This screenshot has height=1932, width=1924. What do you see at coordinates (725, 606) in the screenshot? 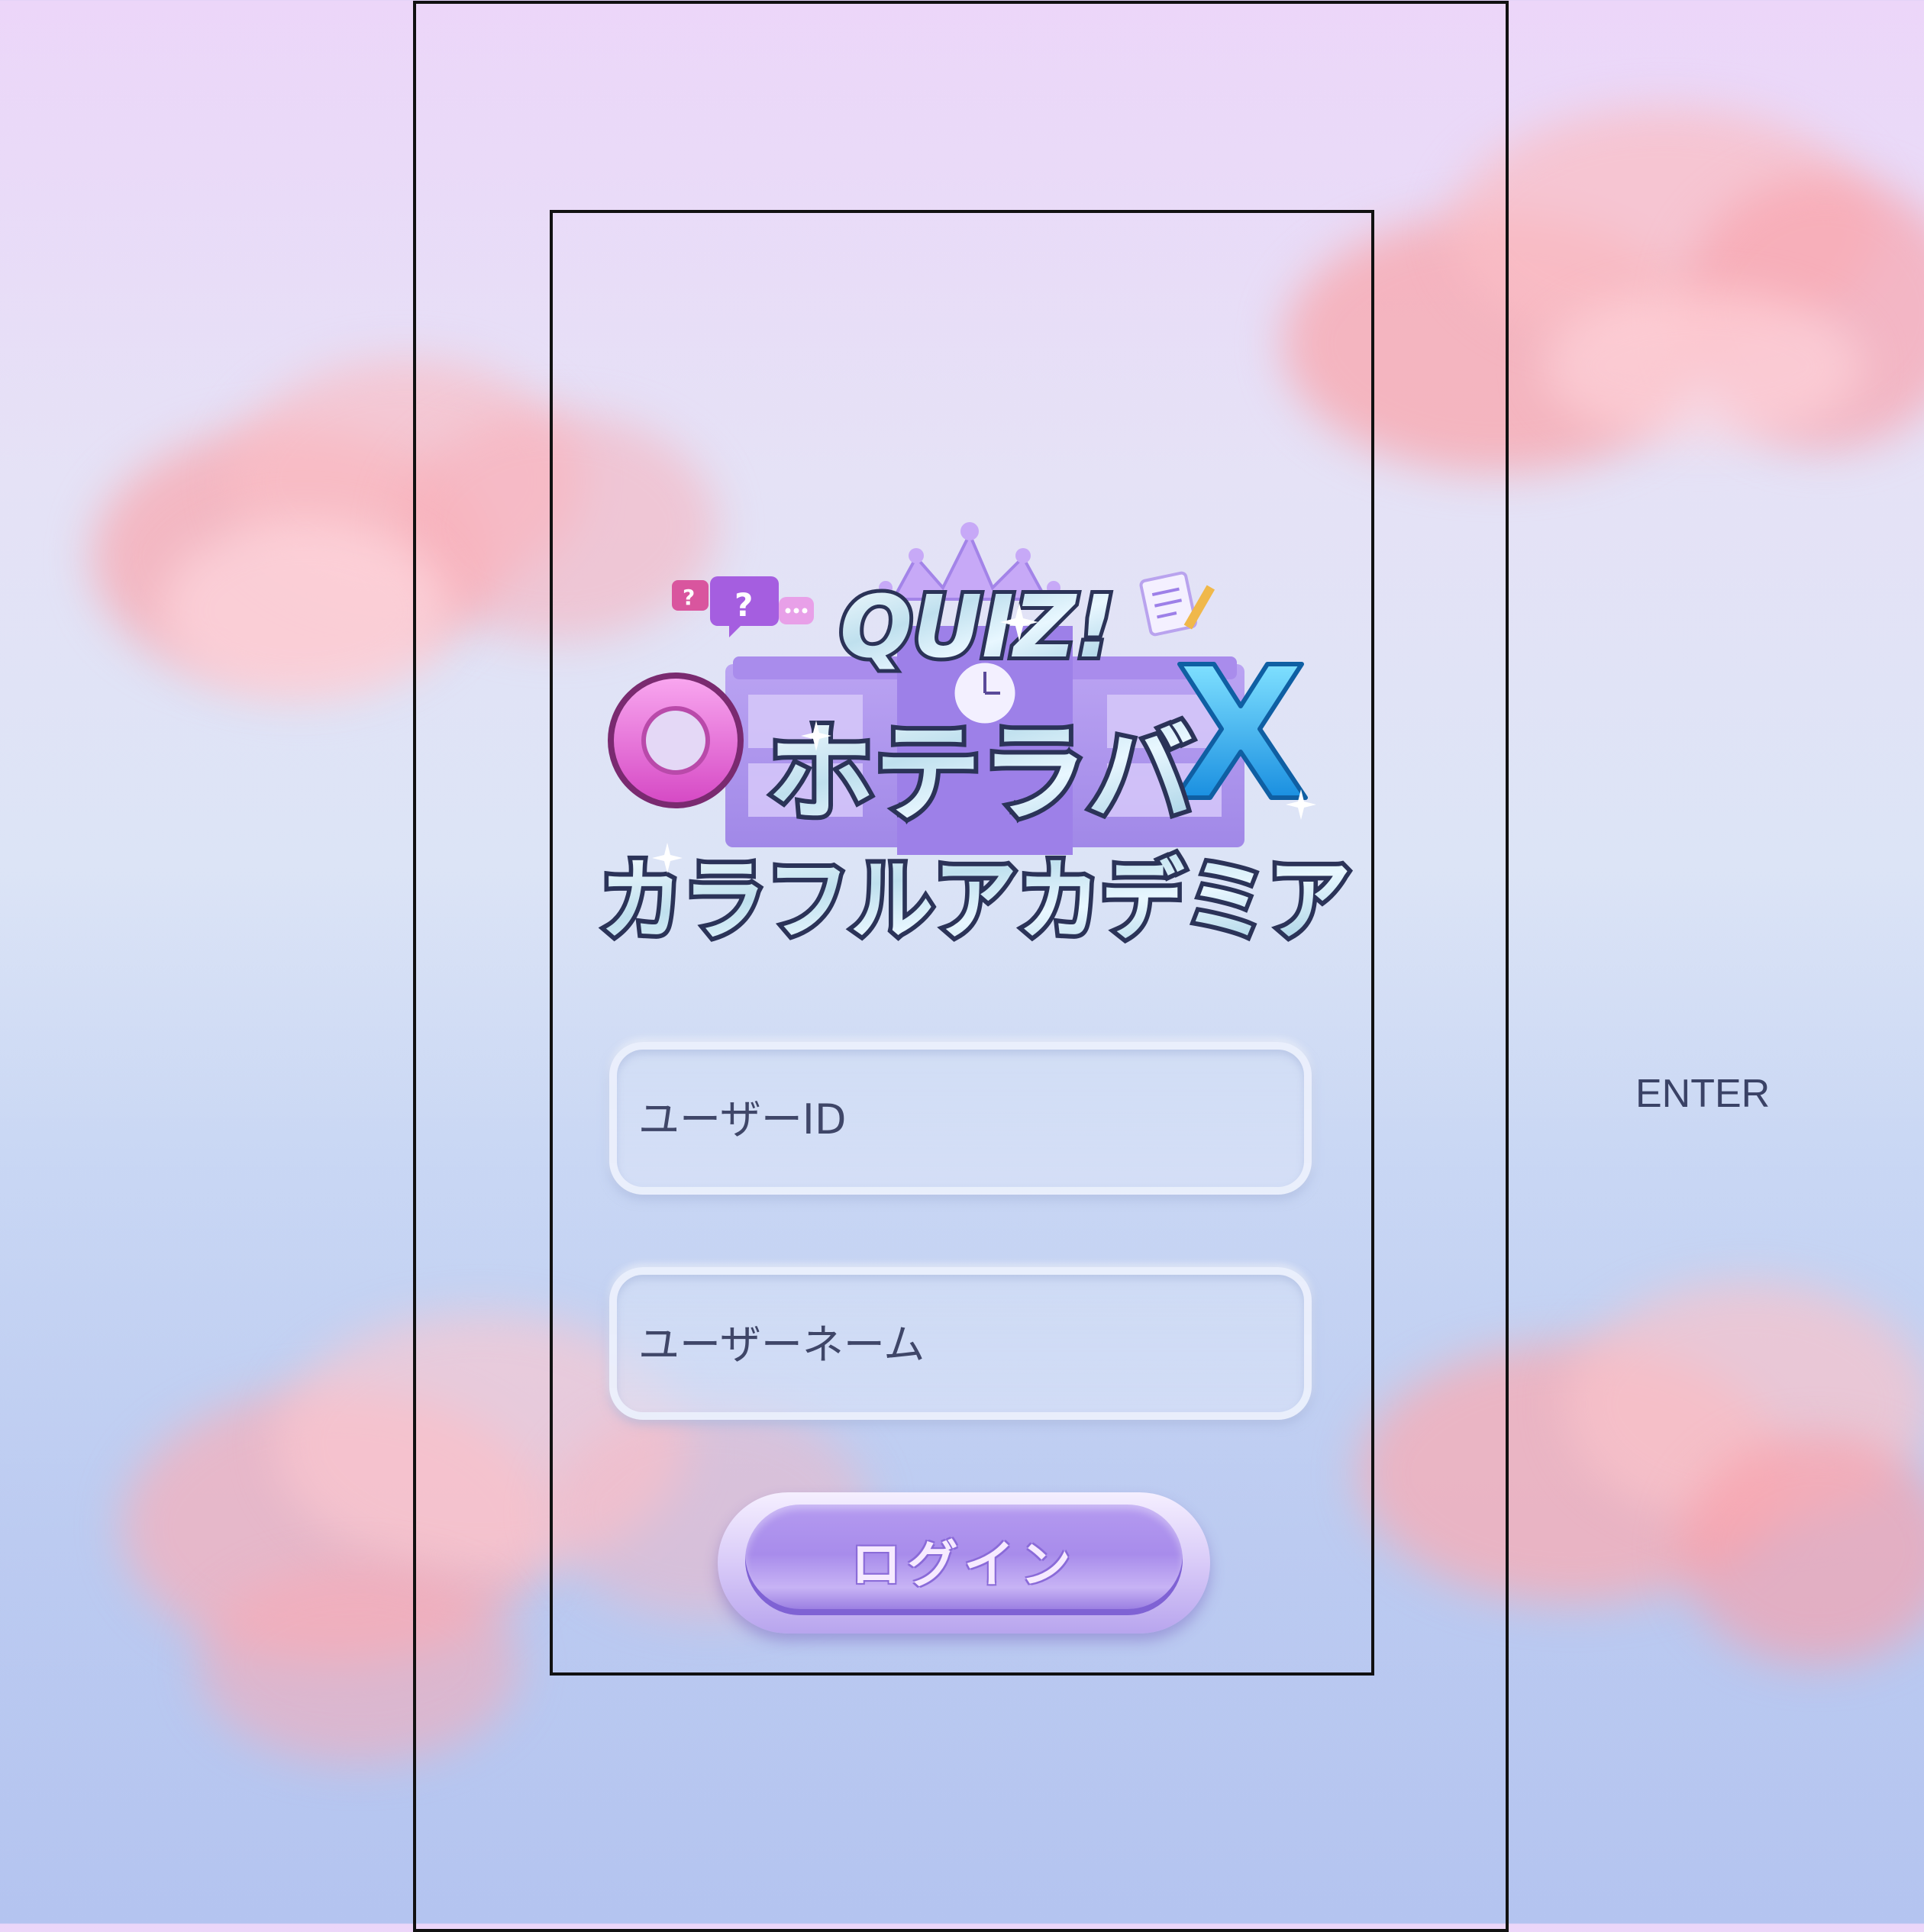
I see `question-bubble-icon: ? ?` at bounding box center [725, 606].